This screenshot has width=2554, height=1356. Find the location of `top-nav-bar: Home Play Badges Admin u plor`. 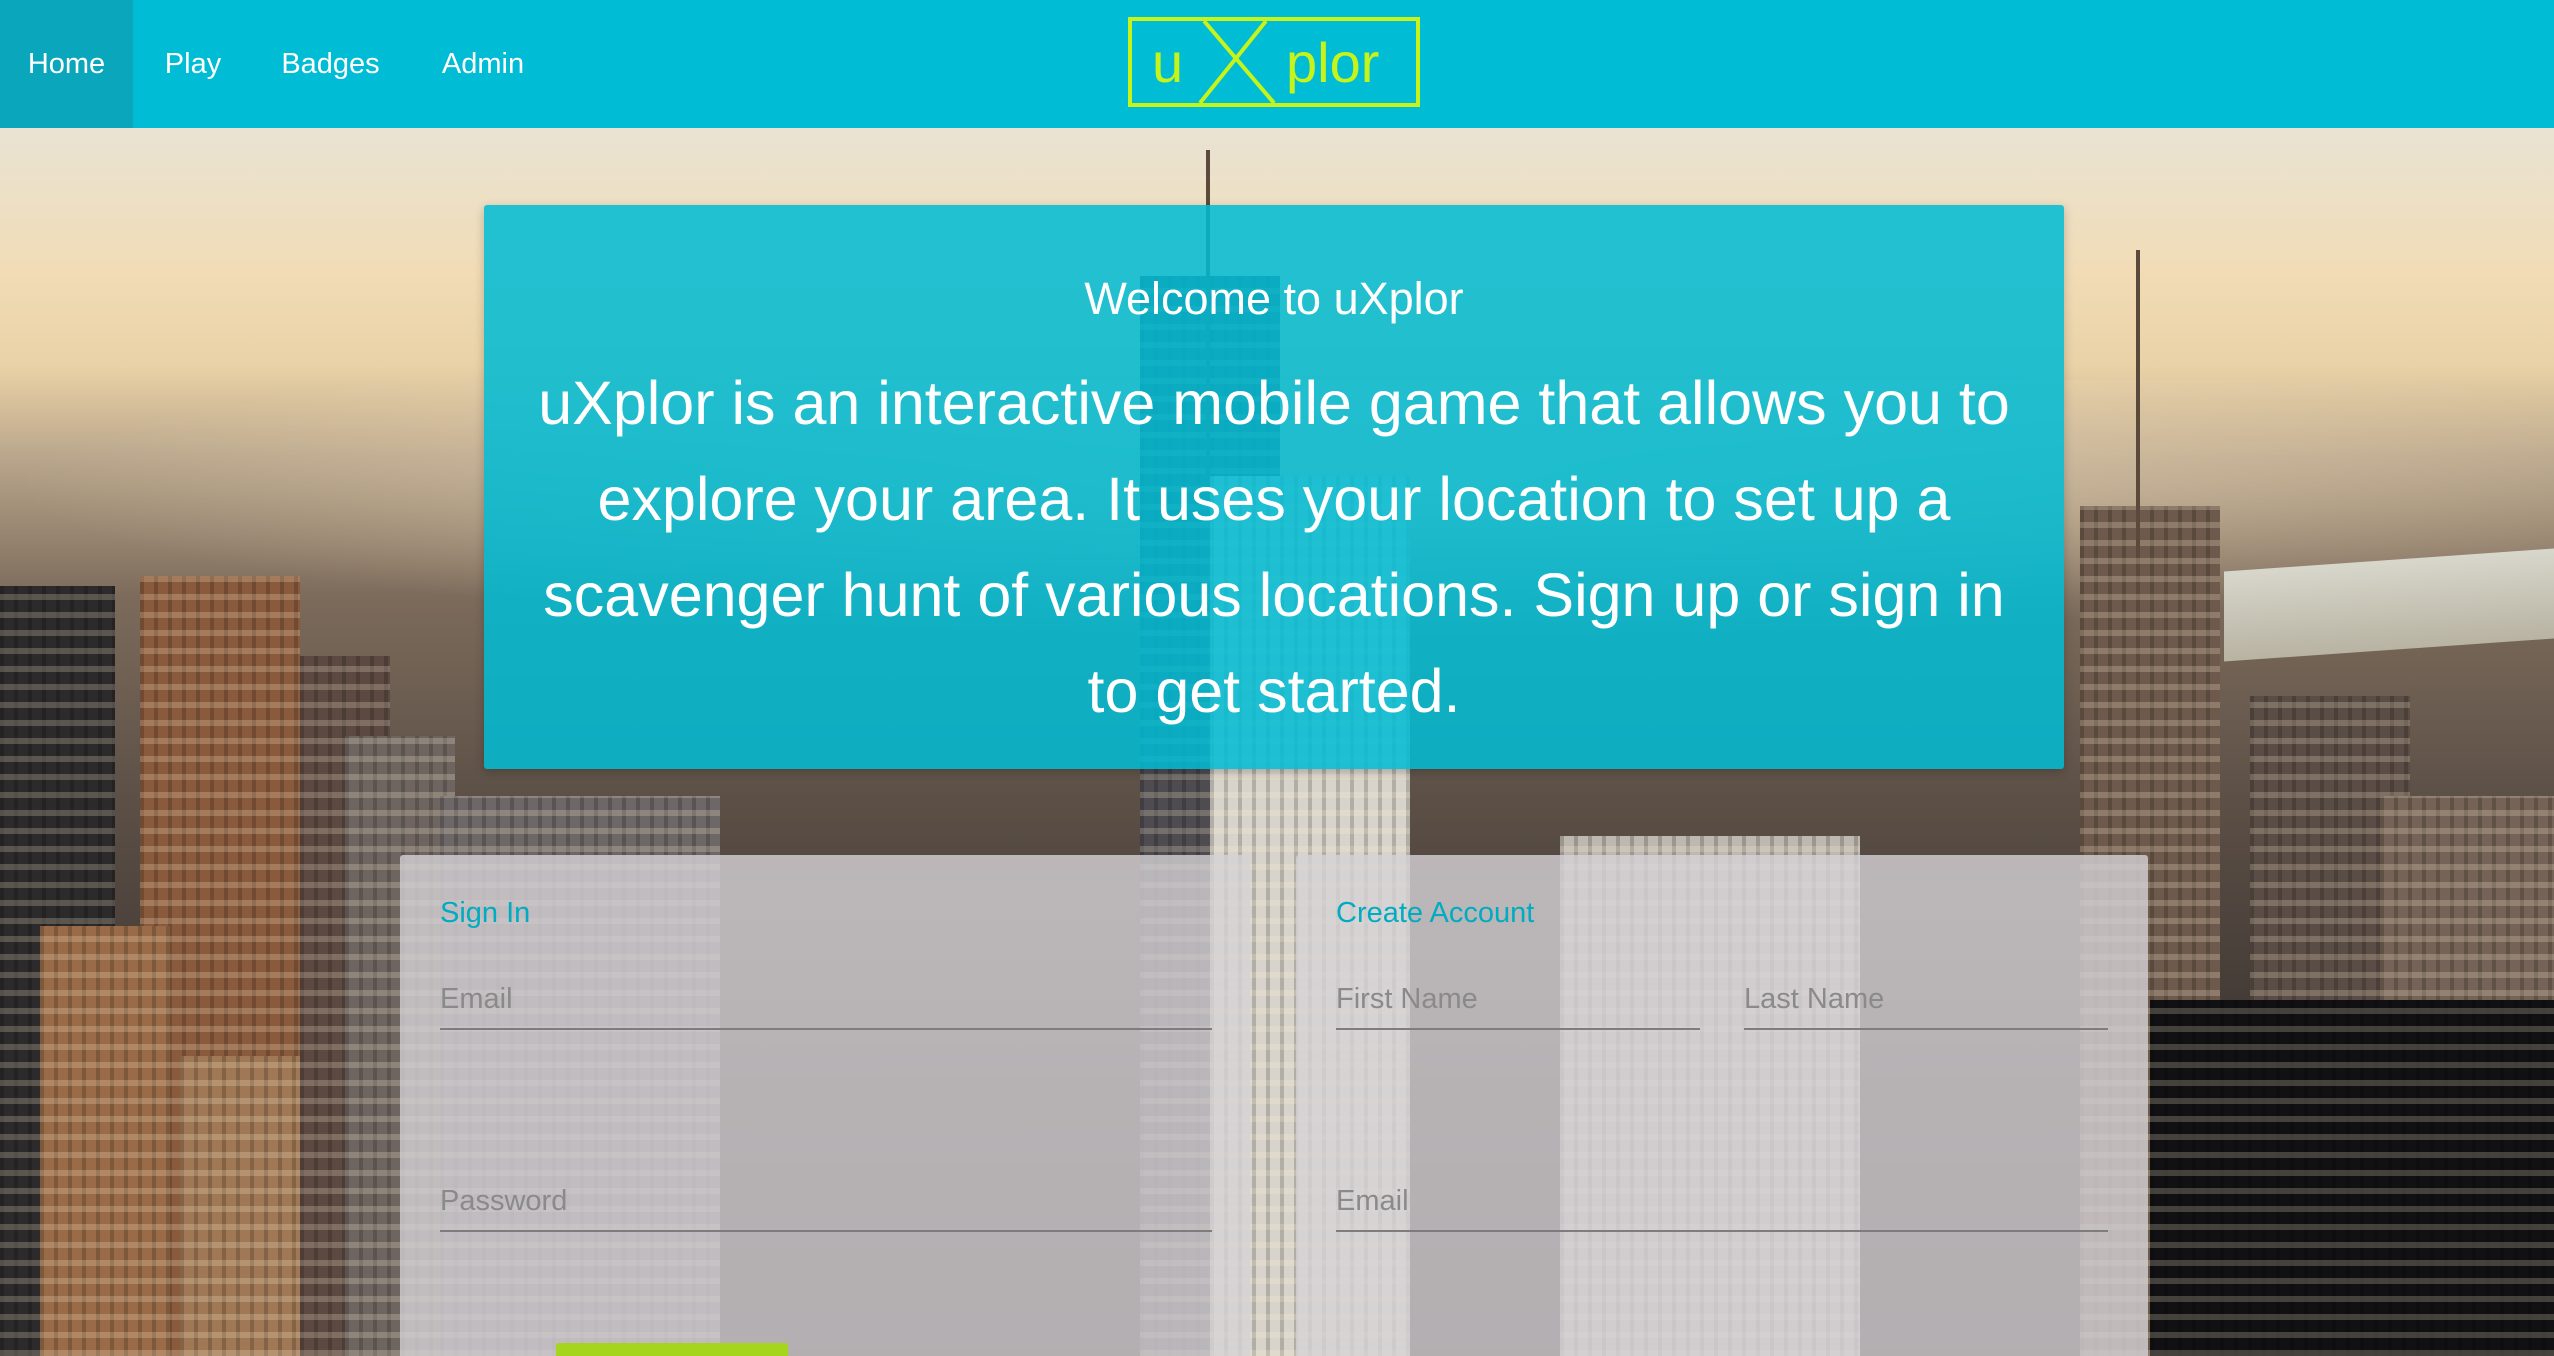

top-nav-bar: Home Play Badges Admin u plor is located at coordinates (1277, 64).